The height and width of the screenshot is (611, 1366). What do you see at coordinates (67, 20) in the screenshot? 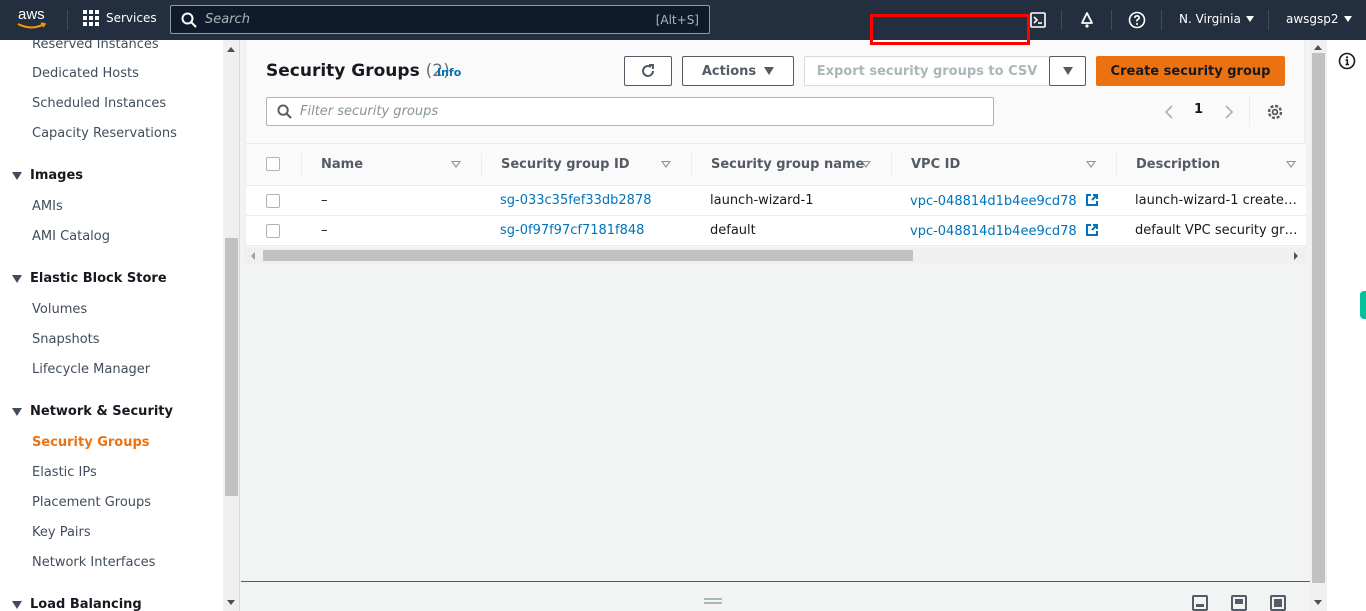
I see `nav-divider` at bounding box center [67, 20].